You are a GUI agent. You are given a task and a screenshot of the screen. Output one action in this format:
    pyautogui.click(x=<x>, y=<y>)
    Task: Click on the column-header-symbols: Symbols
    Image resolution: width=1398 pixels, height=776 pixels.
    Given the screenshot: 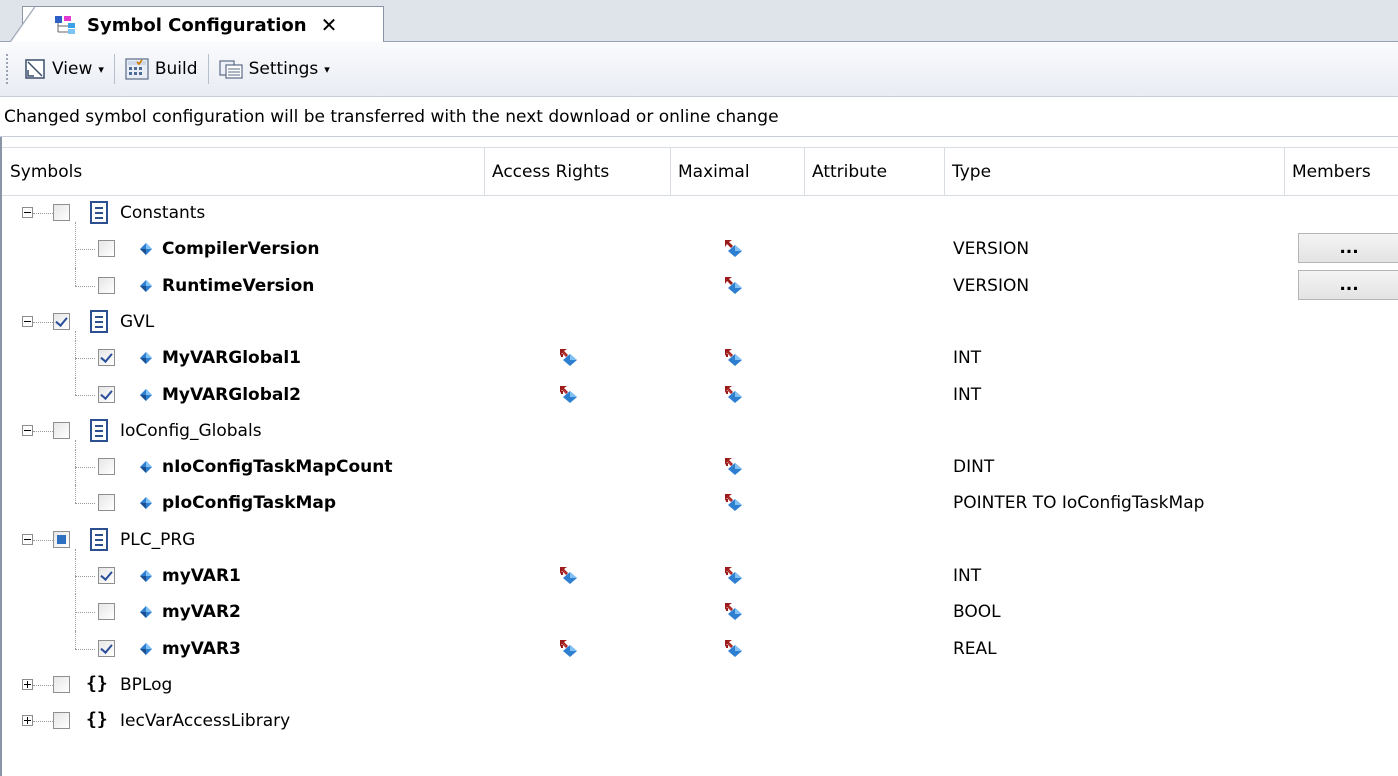 What is the action you would take?
    pyautogui.click(x=243, y=171)
    